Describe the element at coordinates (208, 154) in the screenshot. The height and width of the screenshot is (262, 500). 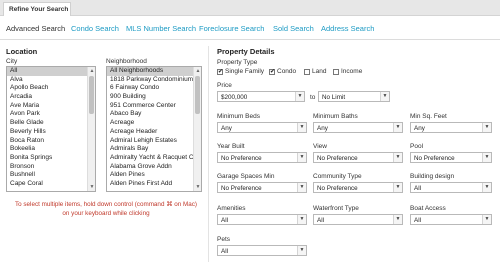
I see `panel-divider` at that location.